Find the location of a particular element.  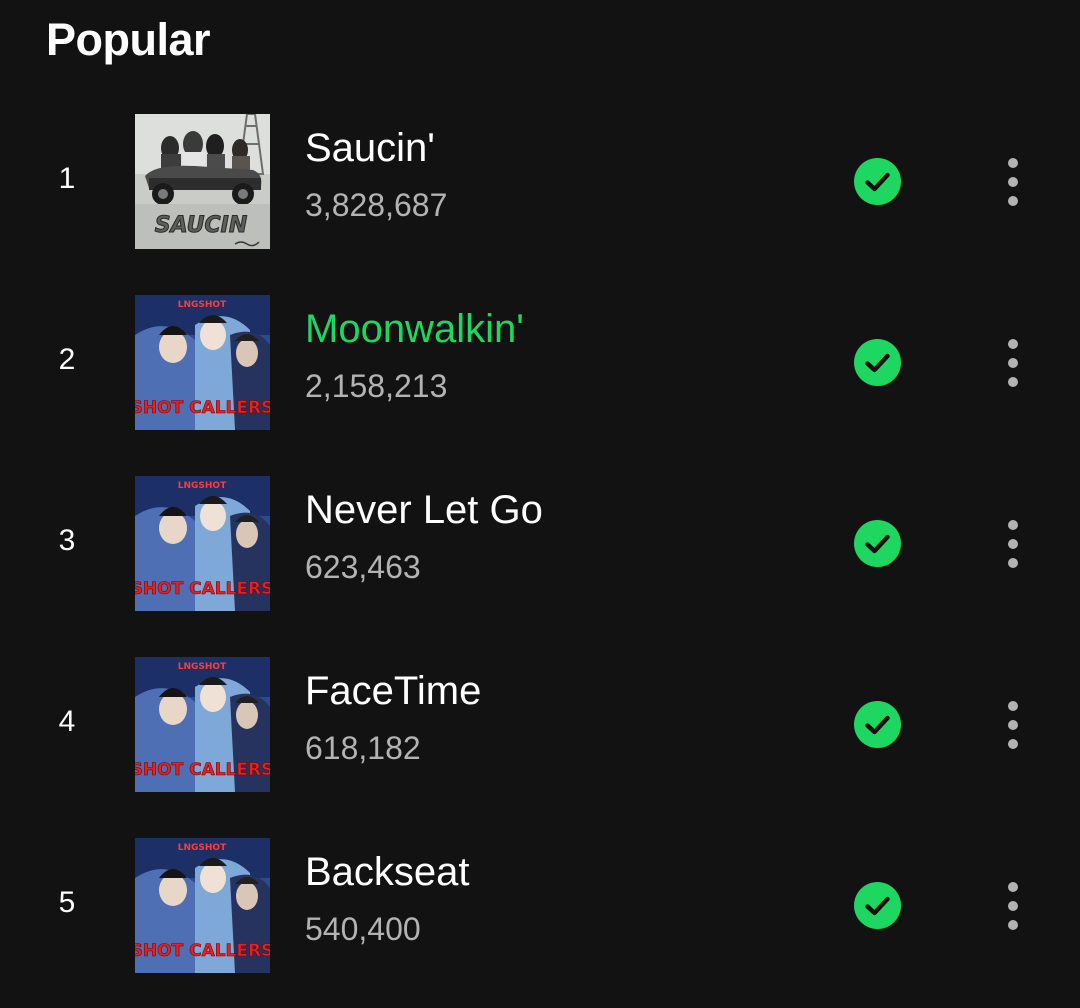

track-title: Saucin' is located at coordinates (370, 148).